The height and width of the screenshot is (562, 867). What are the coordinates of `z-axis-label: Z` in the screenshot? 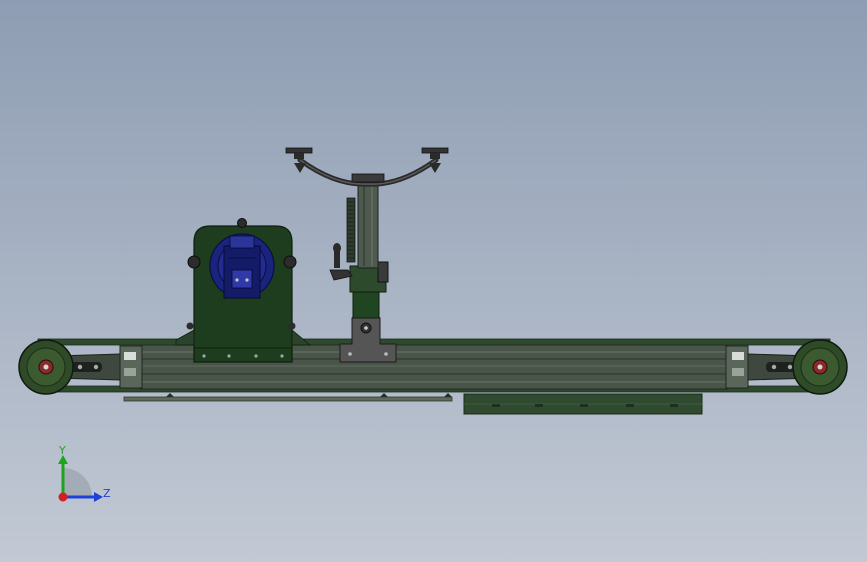 It's located at (107, 493).